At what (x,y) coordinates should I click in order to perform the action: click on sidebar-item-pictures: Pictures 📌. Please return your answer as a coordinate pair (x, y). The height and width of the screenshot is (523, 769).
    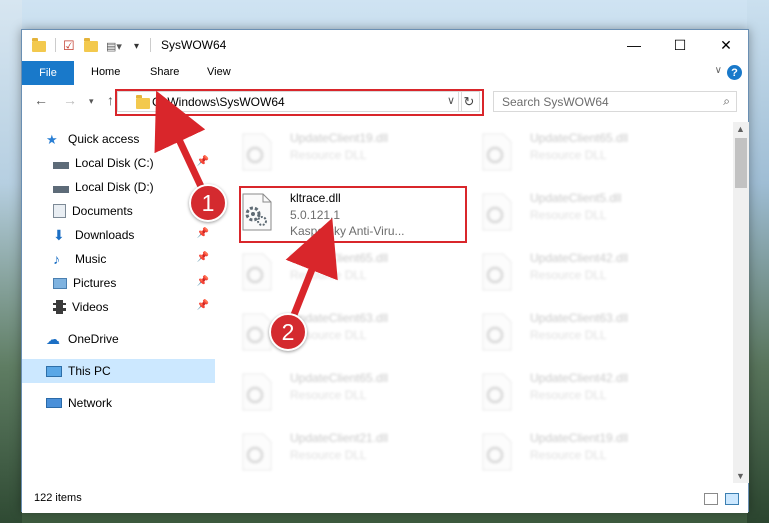
    Looking at the image, I should click on (118, 283).